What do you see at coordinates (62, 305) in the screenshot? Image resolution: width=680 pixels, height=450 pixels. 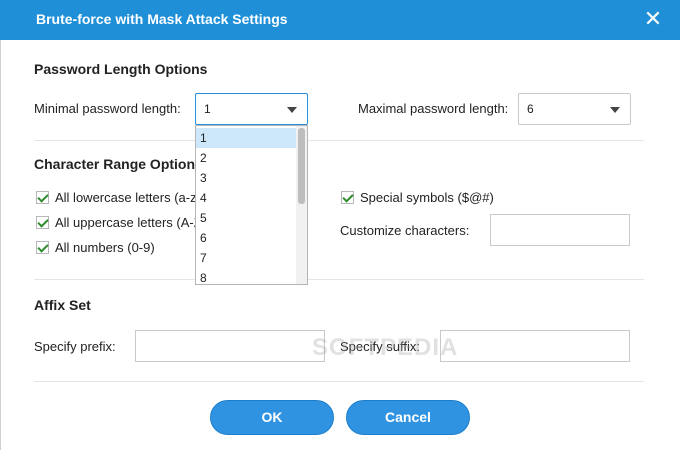 I see `affix-section-title: Affix Set` at bounding box center [62, 305].